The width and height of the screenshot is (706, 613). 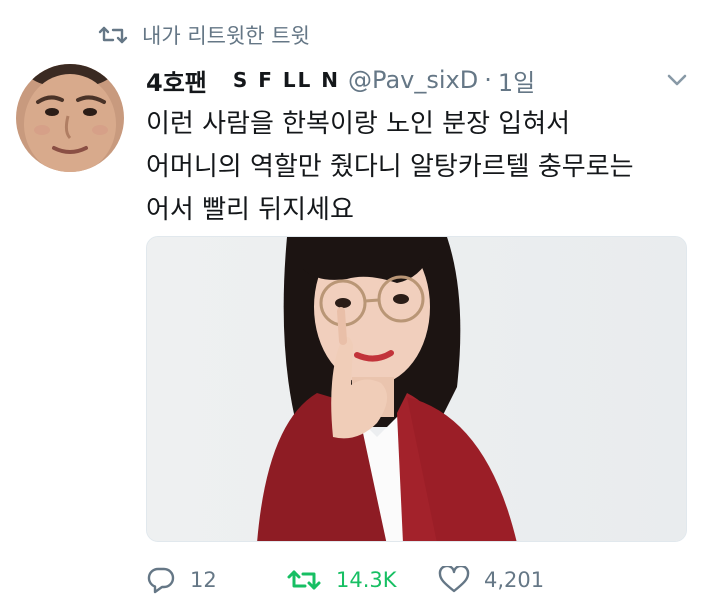 I want to click on display-name: 4호팬, so click(x=176, y=80).